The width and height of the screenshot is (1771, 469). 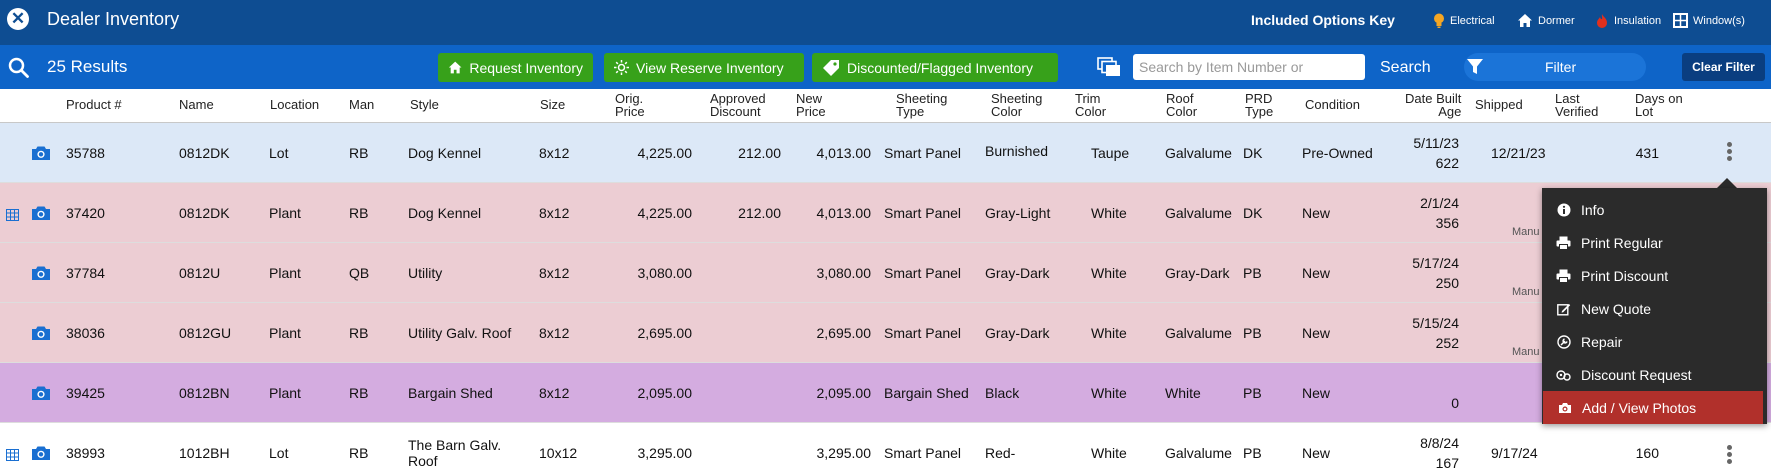 I want to click on menu-item-label: Print Discount, so click(x=1625, y=275).